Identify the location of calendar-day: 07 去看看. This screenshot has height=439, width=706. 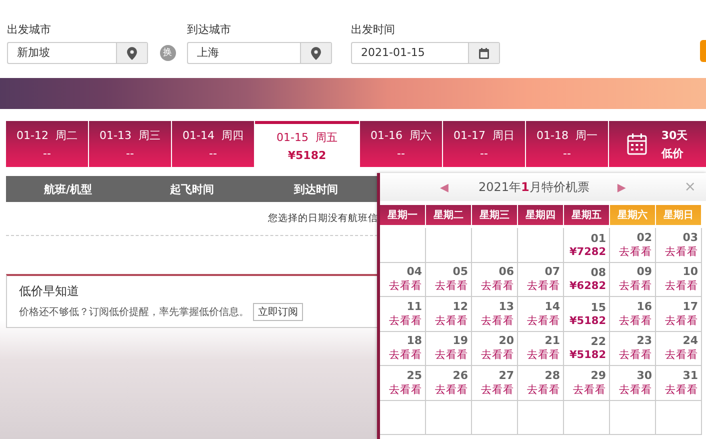
(541, 279).